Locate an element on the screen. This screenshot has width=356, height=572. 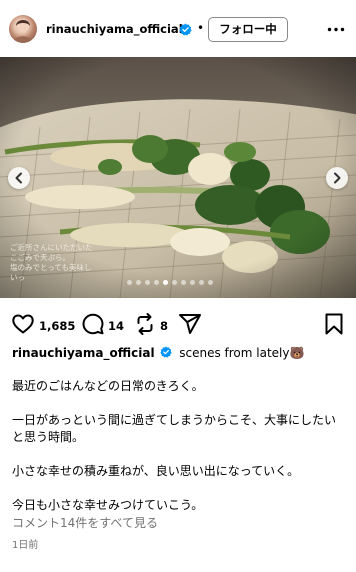
avatar-image is located at coordinates (23, 31).